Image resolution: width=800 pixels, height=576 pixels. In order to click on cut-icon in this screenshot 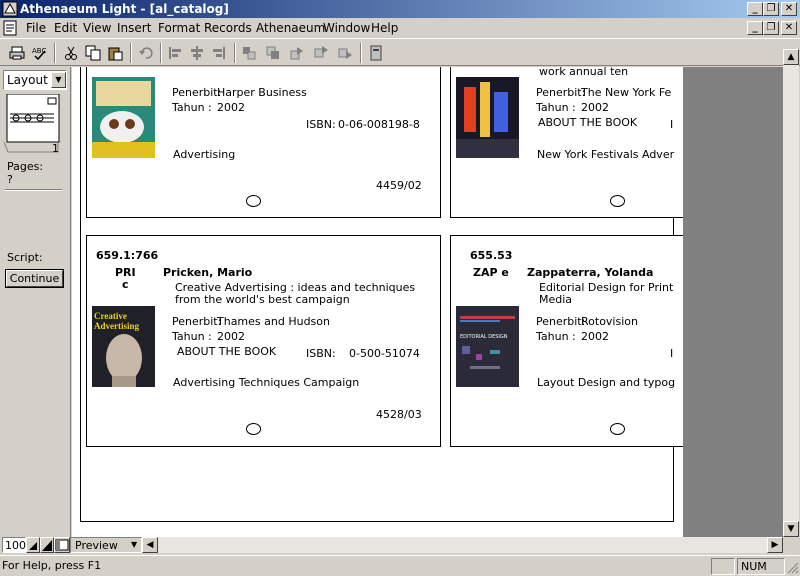, I will do `click(71, 53)`.